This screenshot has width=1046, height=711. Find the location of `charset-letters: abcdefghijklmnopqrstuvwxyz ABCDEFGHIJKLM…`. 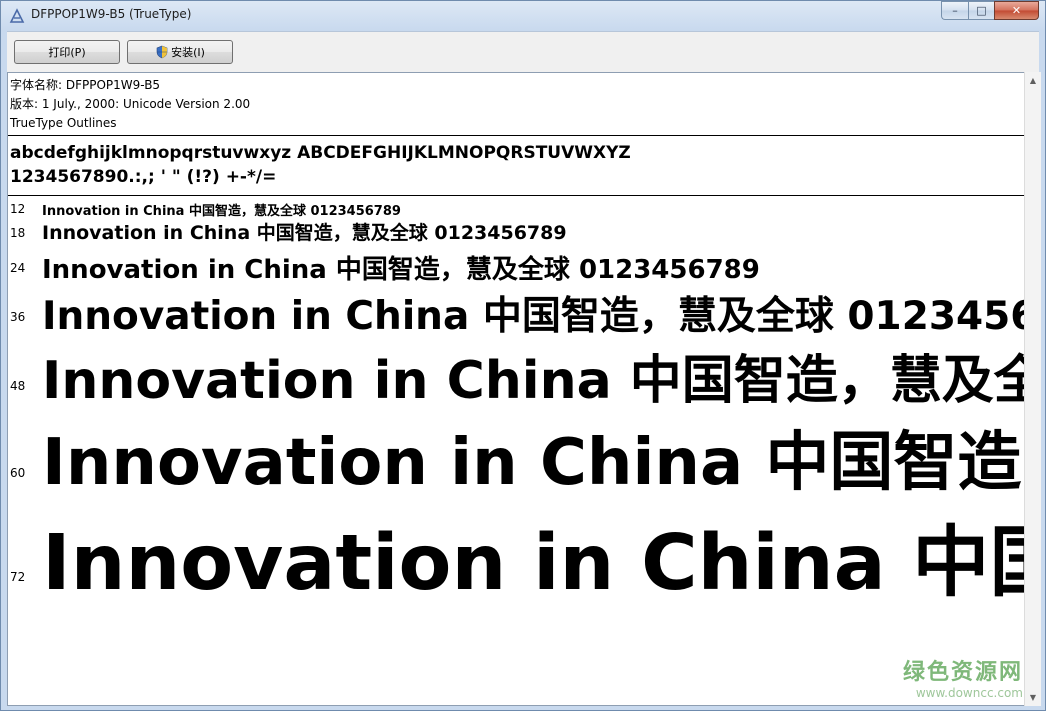

charset-letters: abcdefghijklmnopqrstuvwxyz ABCDEFGHIJKLM… is located at coordinates (320, 153).